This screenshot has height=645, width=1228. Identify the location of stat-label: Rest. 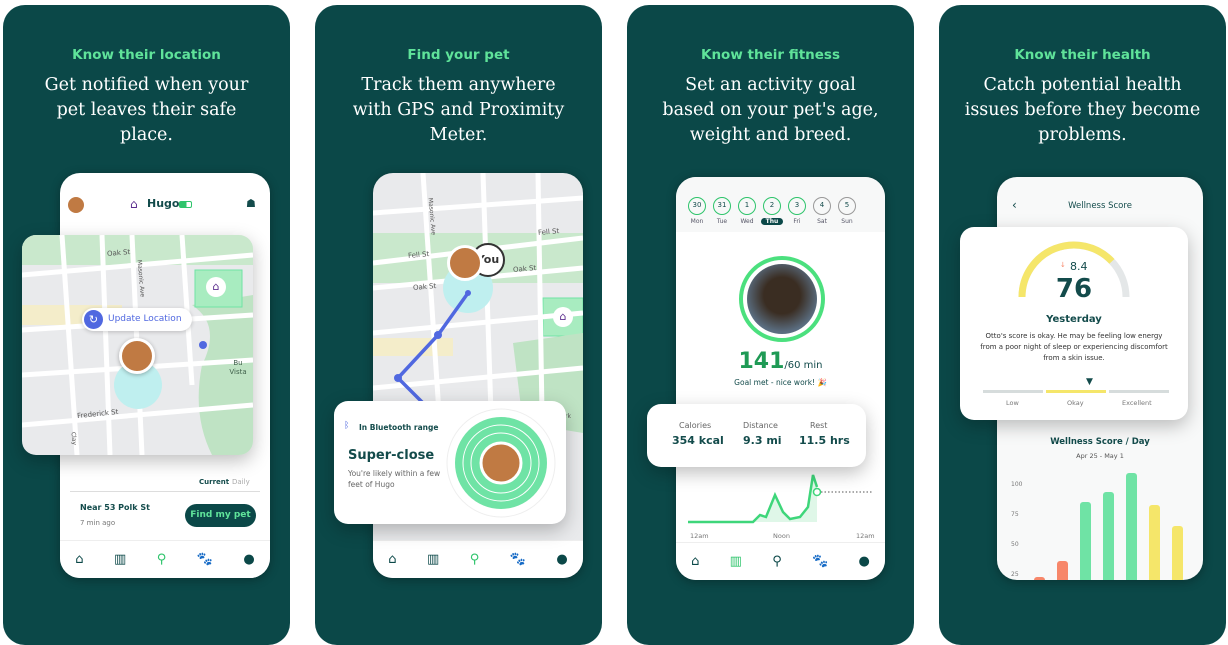
(819, 425).